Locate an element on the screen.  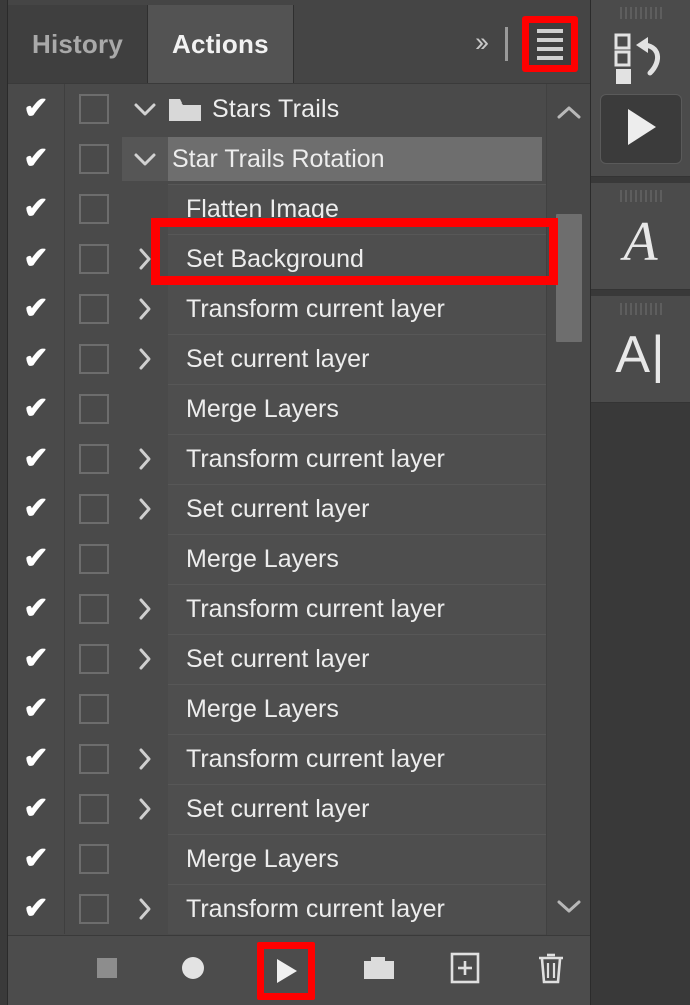
tab-actions: Actions is located at coordinates (220, 44).